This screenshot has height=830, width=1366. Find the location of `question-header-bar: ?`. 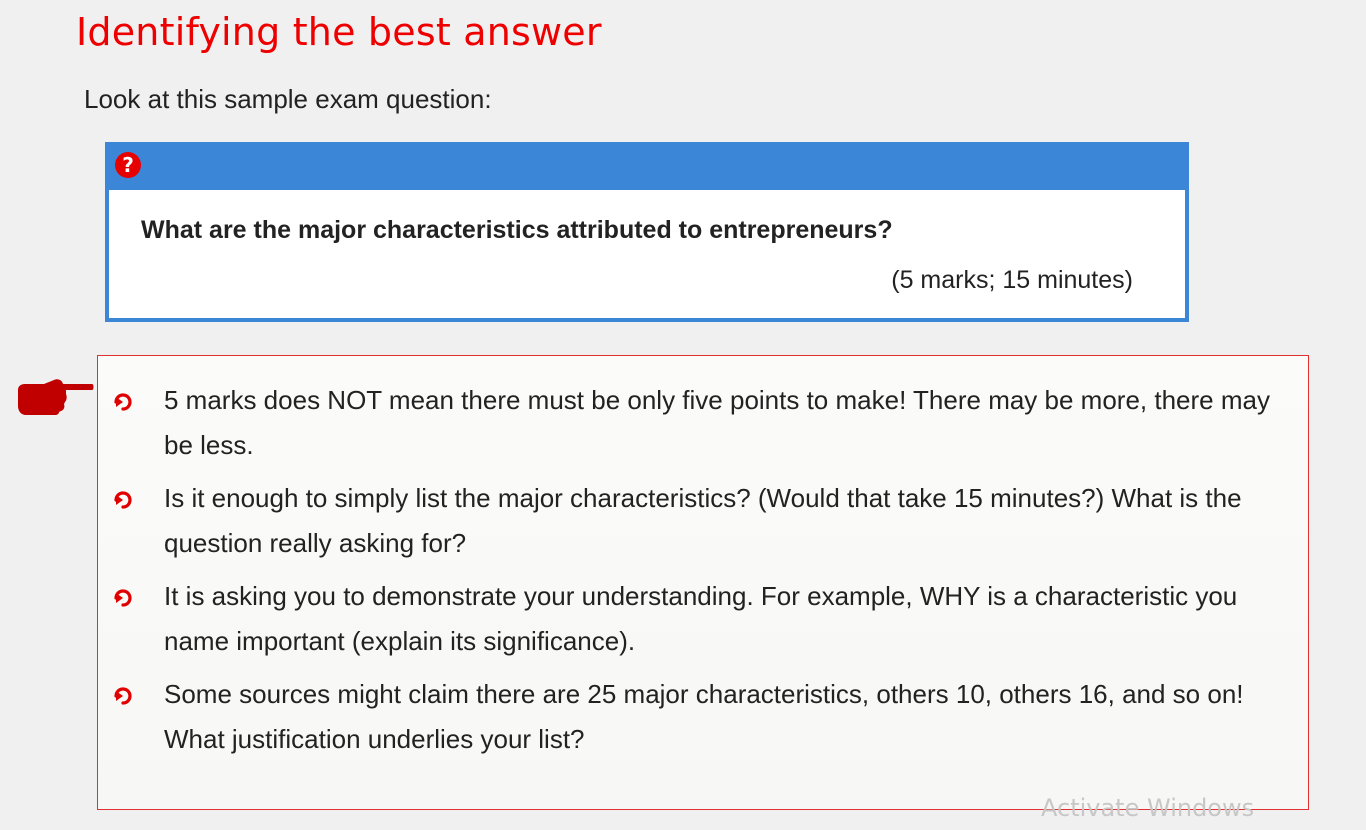

question-header-bar: ? is located at coordinates (647, 168).